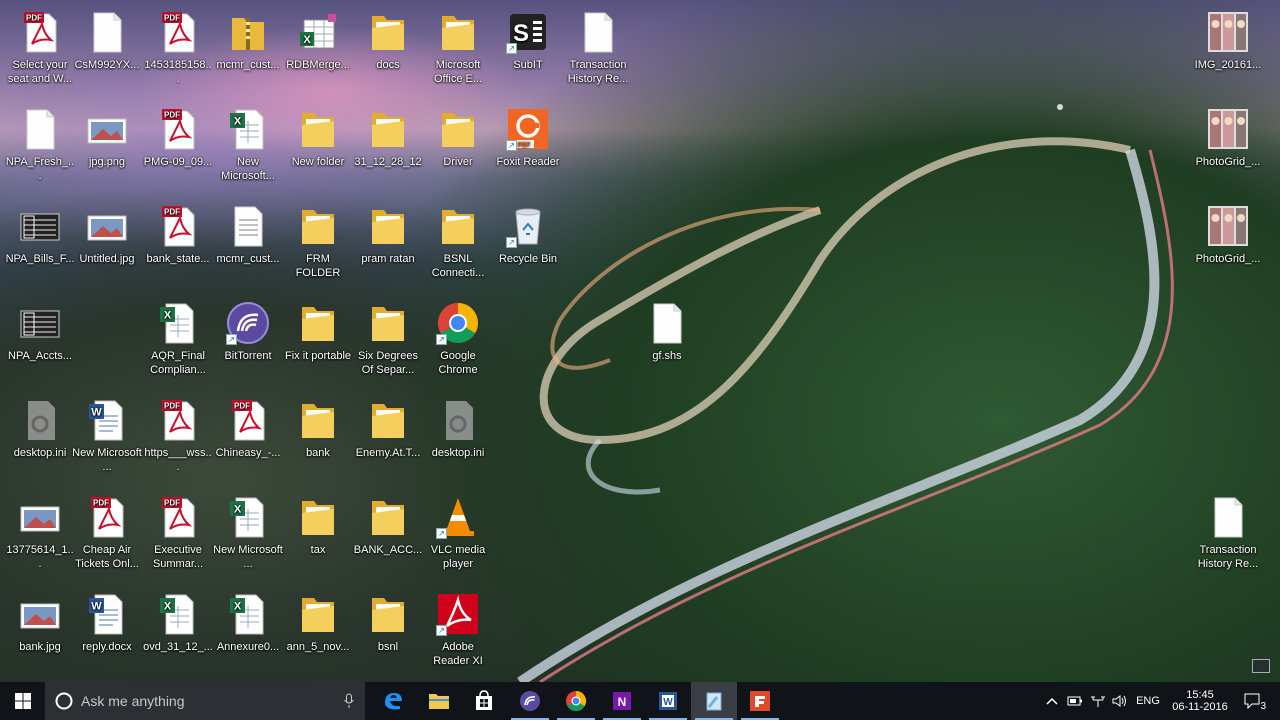 Image resolution: width=1280 pixels, height=720 pixels. I want to click on desktop-icon: bsnl, so click(388, 623).